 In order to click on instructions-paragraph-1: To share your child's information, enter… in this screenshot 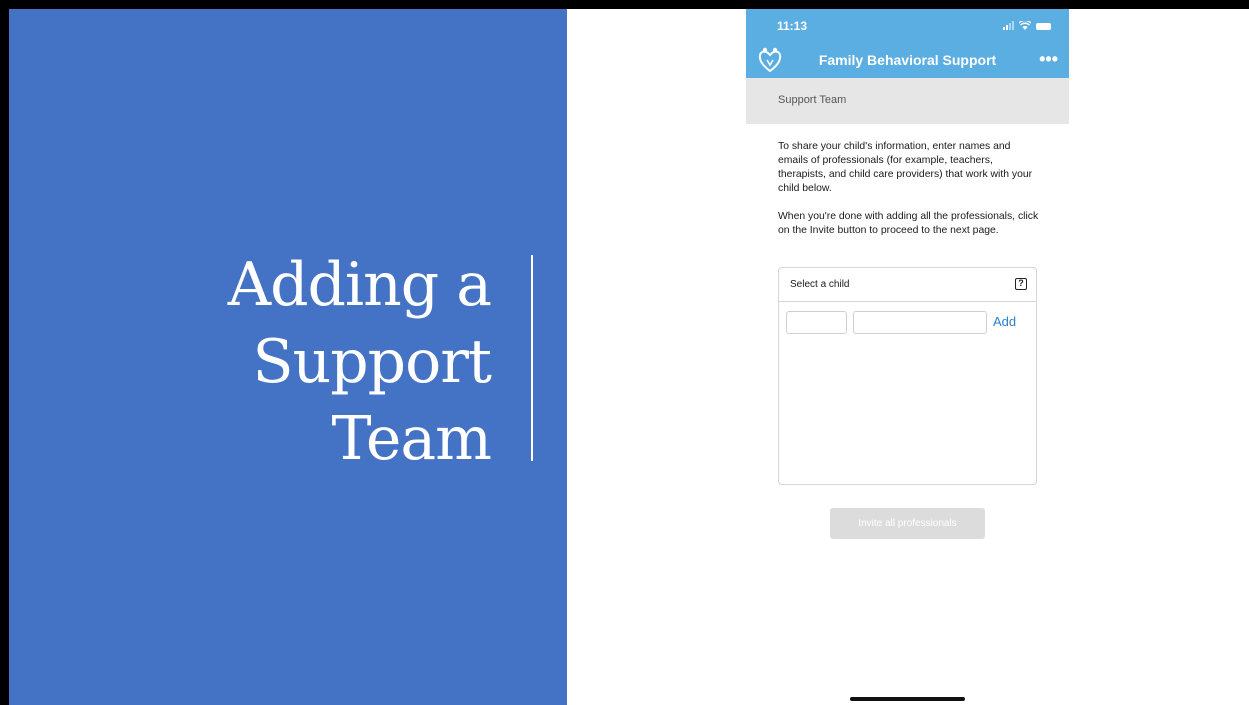, I will do `click(905, 167)`.